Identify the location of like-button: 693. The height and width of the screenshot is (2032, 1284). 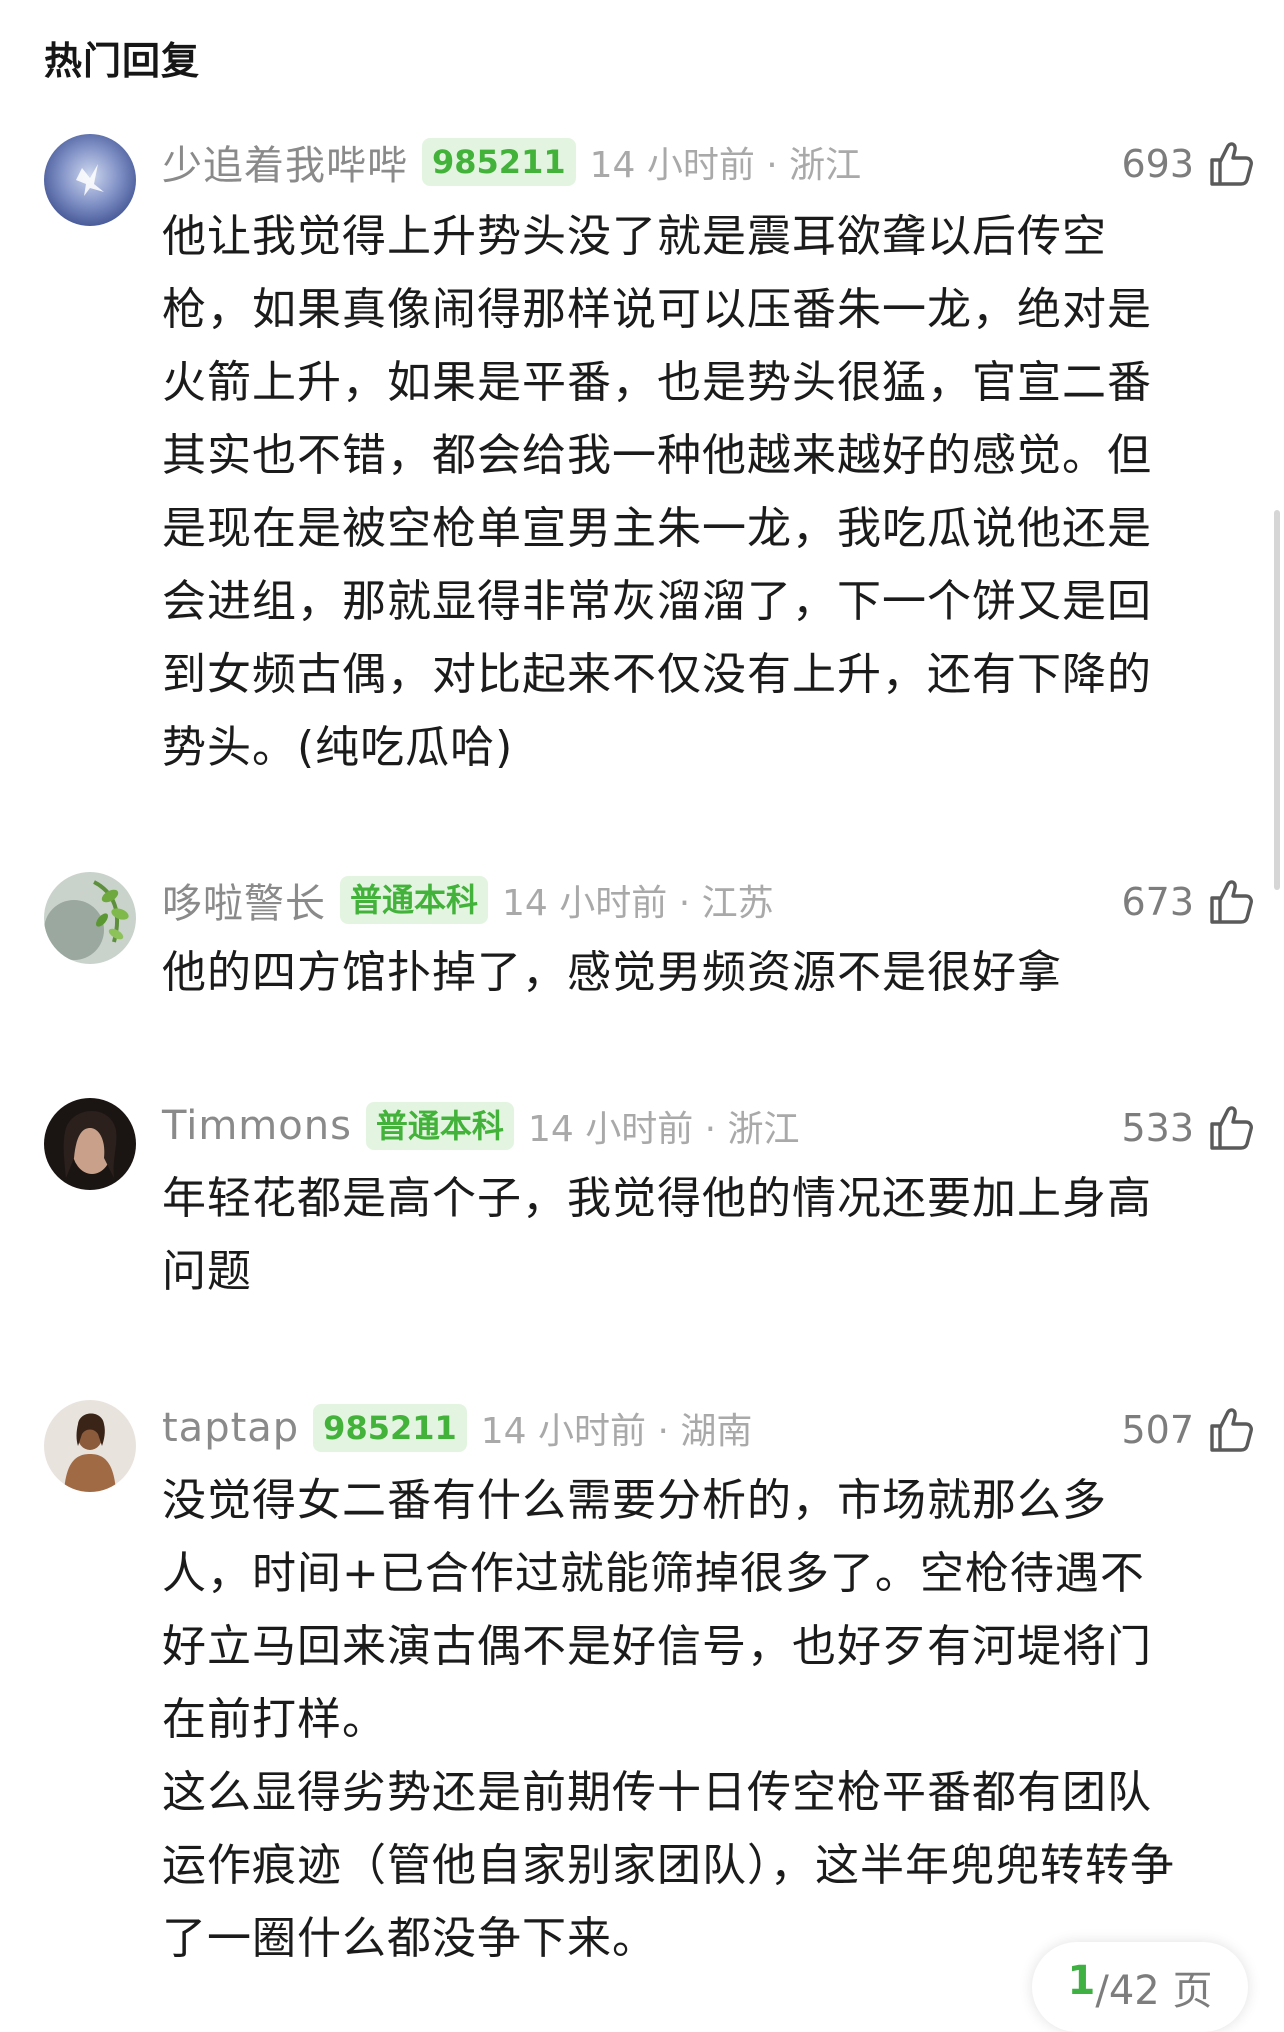
(1187, 164).